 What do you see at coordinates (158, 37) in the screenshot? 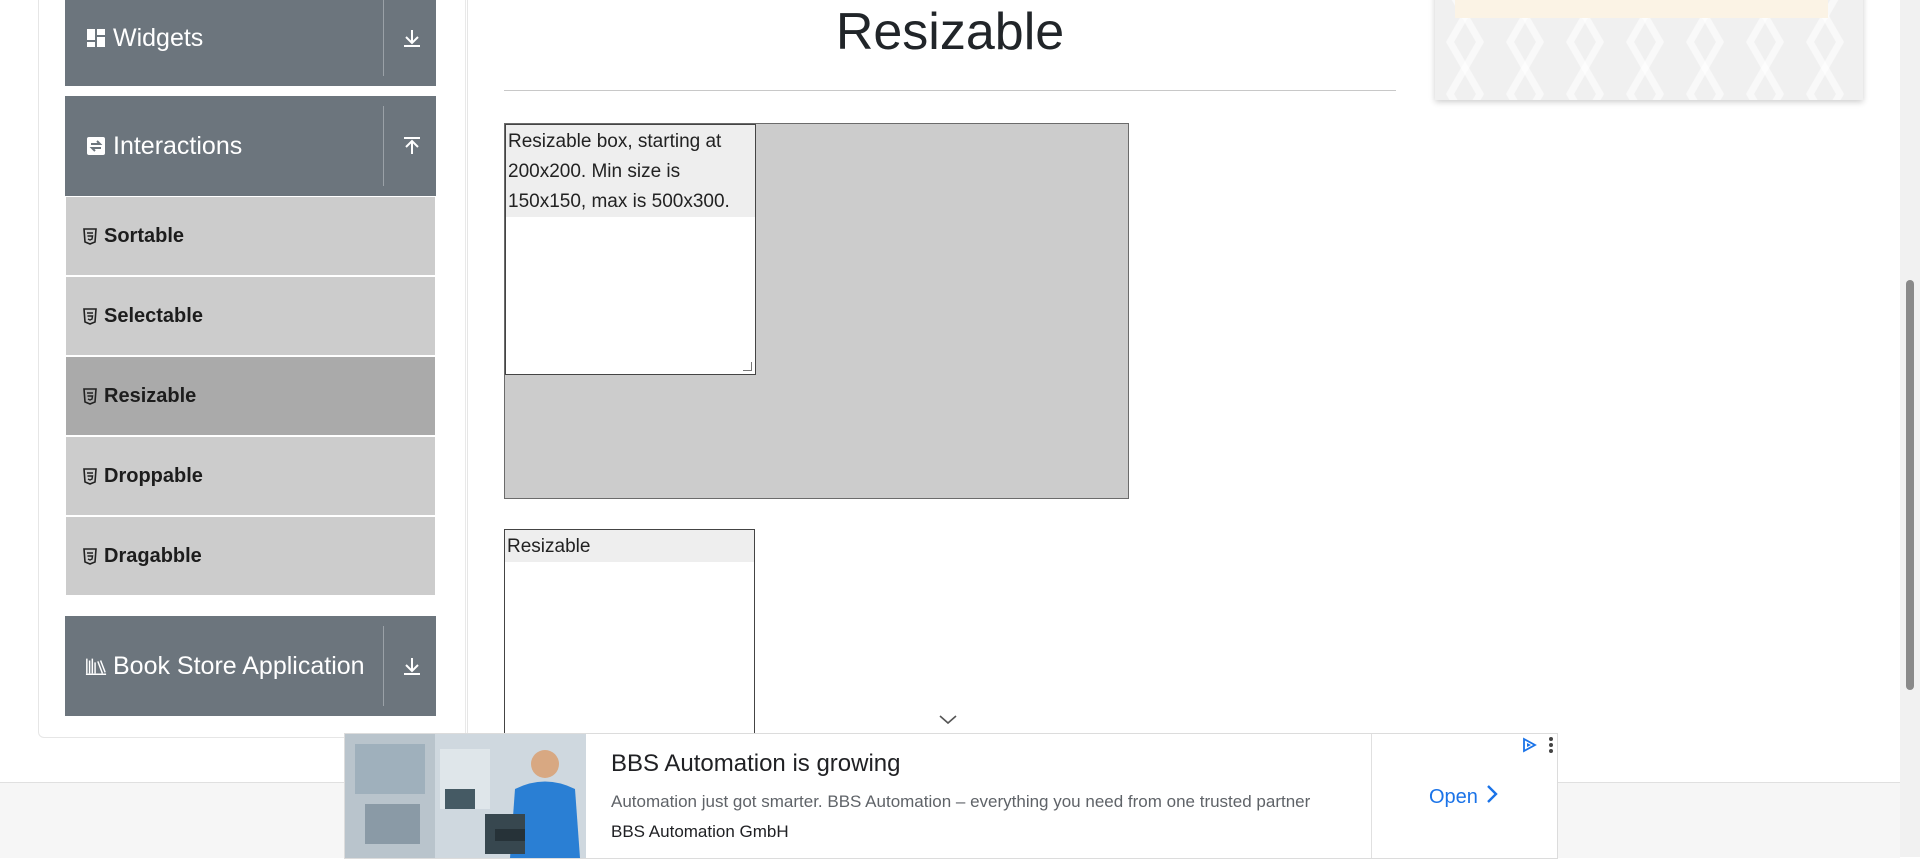
I see `group-title-widgets: Widgets` at bounding box center [158, 37].